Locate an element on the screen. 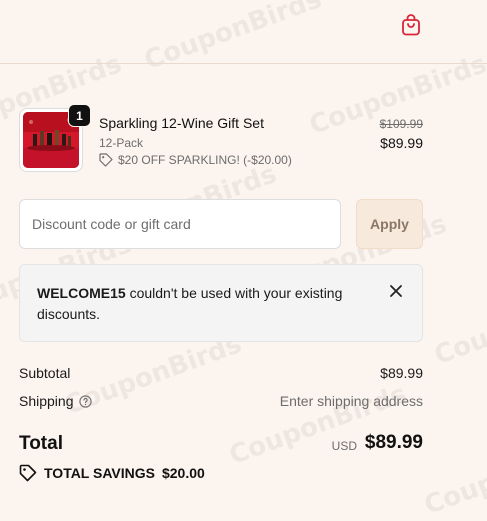 This screenshot has height=521, width=487. close-icon is located at coordinates (396, 291).